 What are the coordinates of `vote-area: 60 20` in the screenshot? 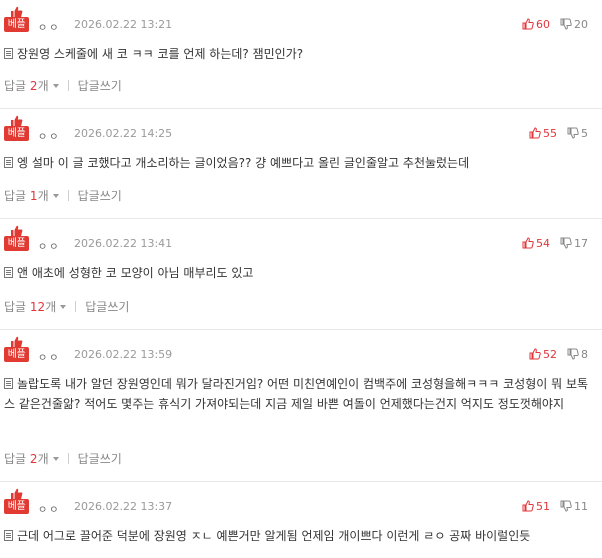 It's located at (555, 24).